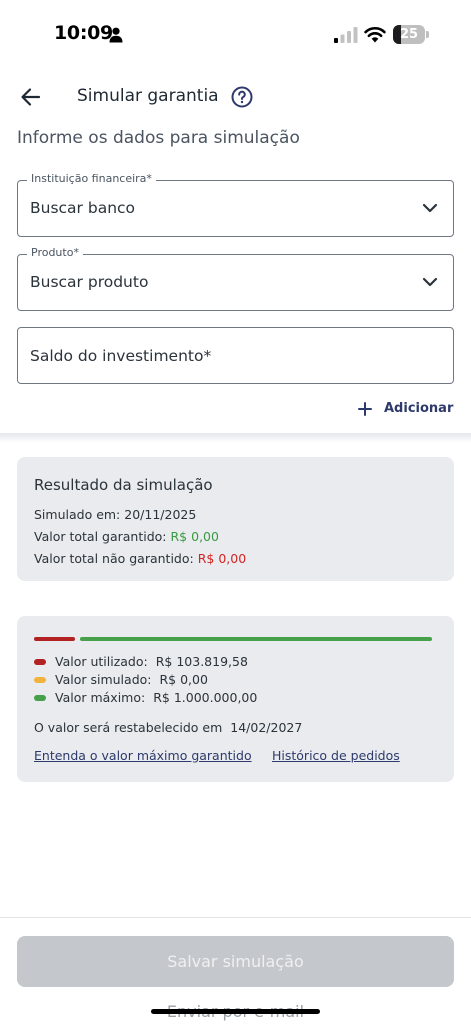  What do you see at coordinates (116, 35) in the screenshot?
I see `person-icon` at bounding box center [116, 35].